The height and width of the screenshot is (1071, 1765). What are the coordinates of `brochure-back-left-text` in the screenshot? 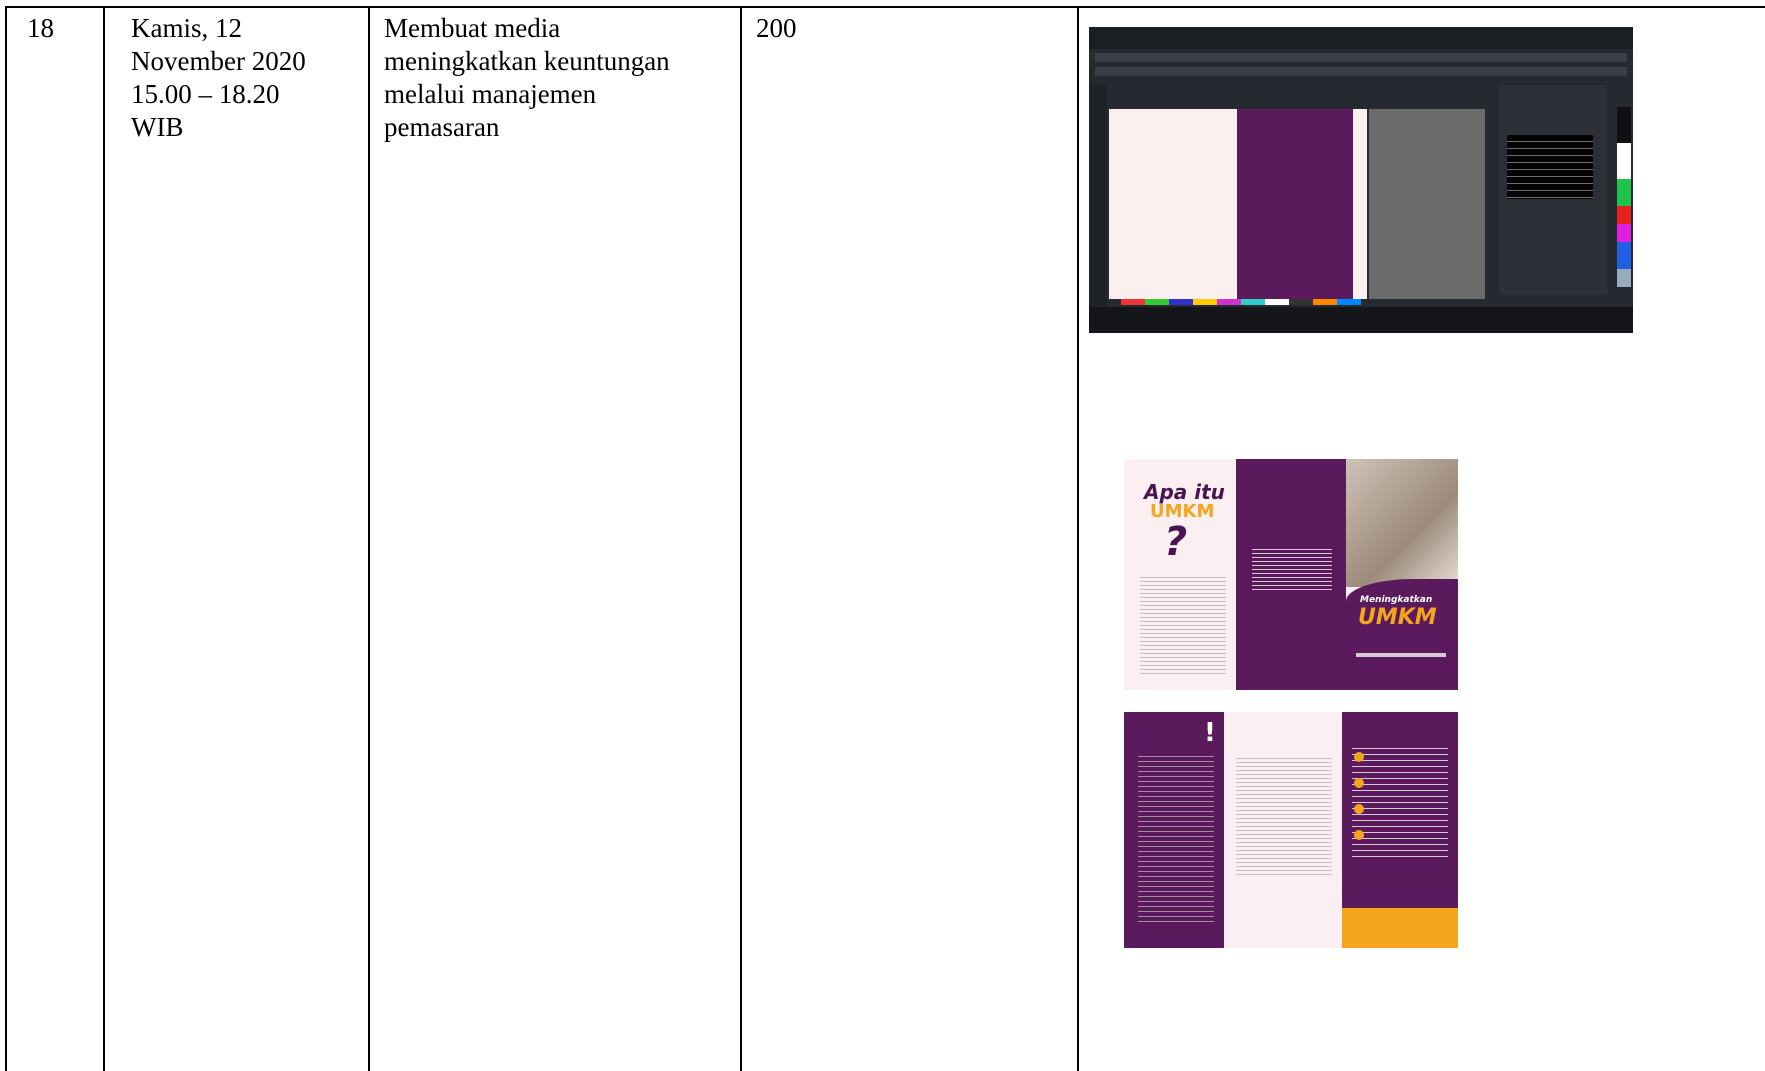 It's located at (1176, 841).